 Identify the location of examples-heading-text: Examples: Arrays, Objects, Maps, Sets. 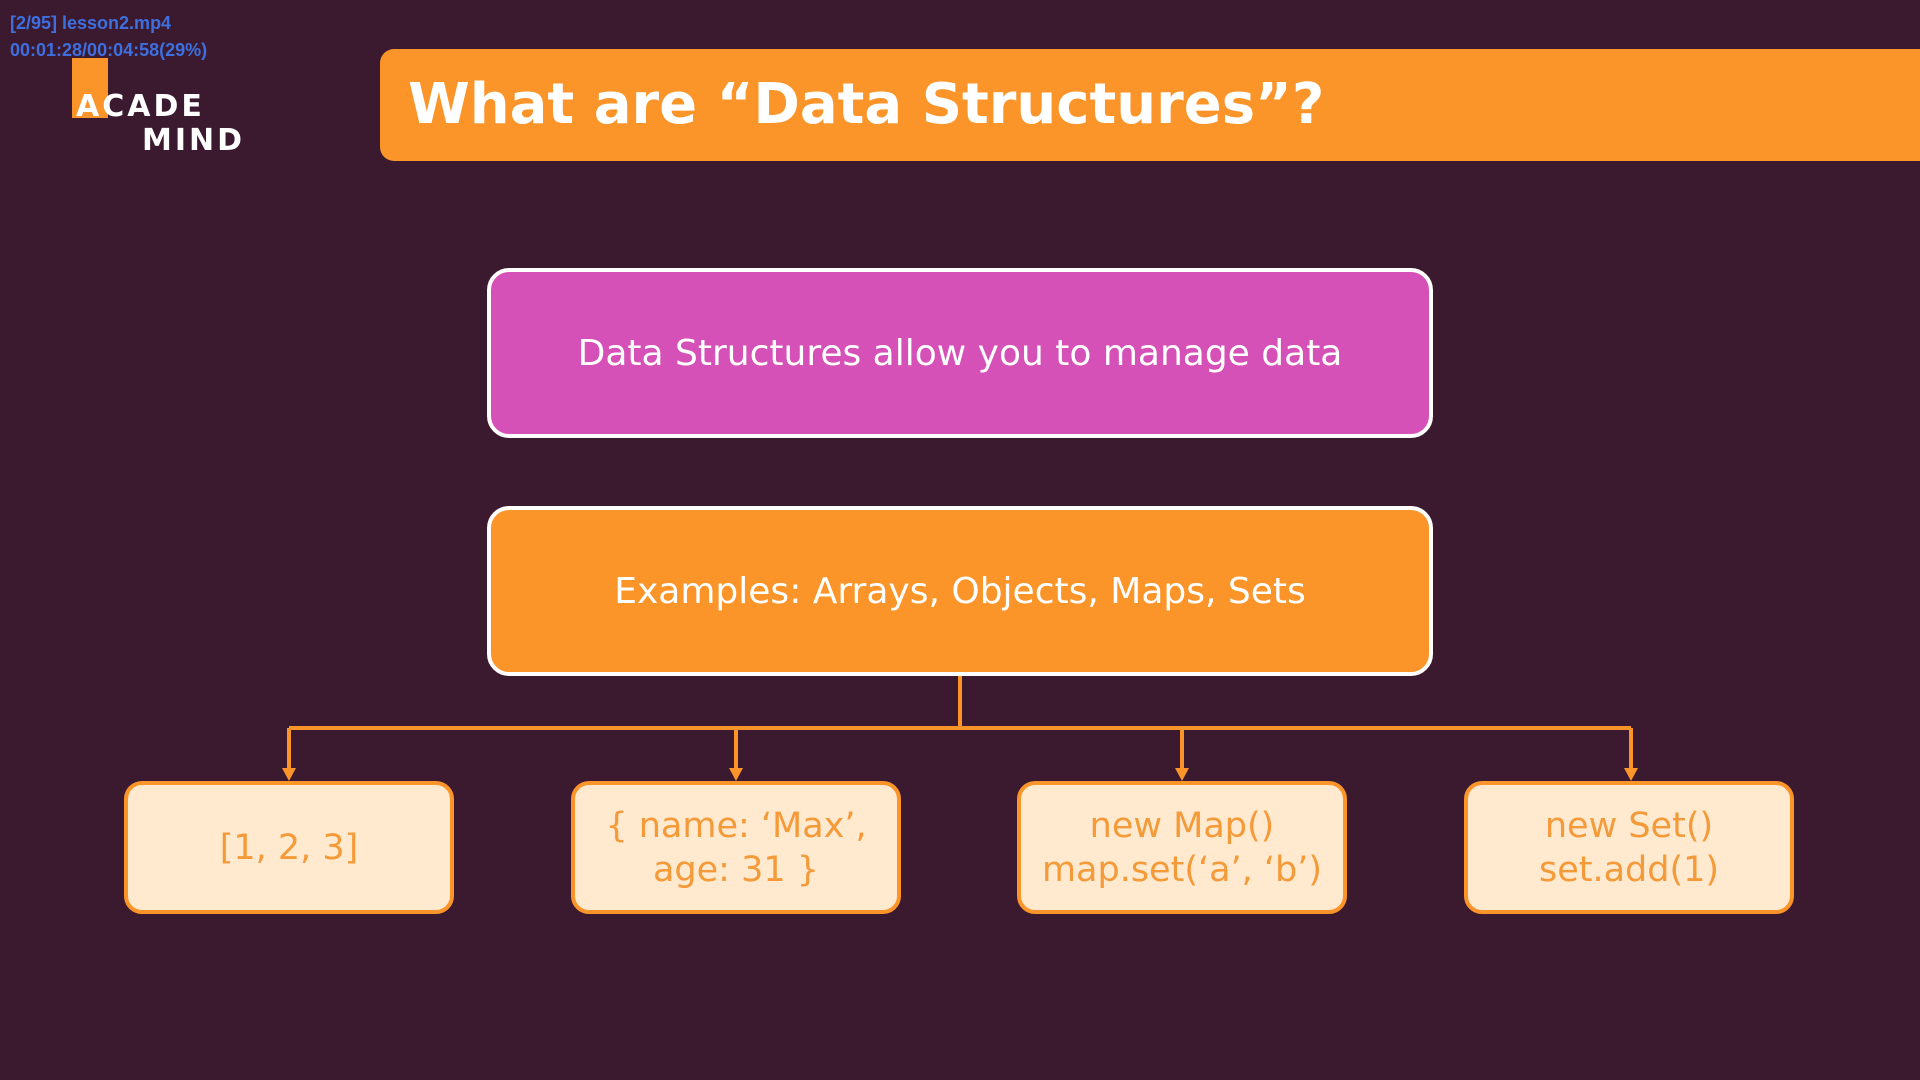
(960, 591).